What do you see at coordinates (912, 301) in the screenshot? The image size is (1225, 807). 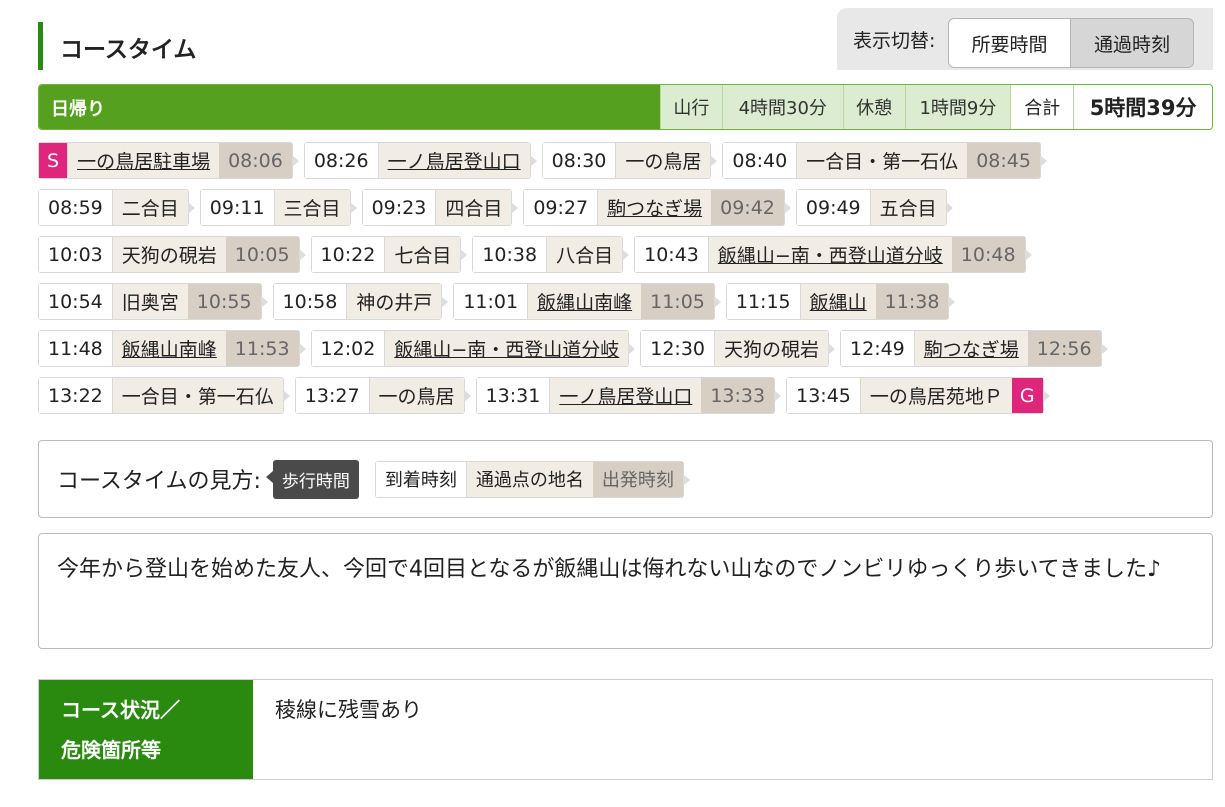 I see `departure-time: 11:38` at bounding box center [912, 301].